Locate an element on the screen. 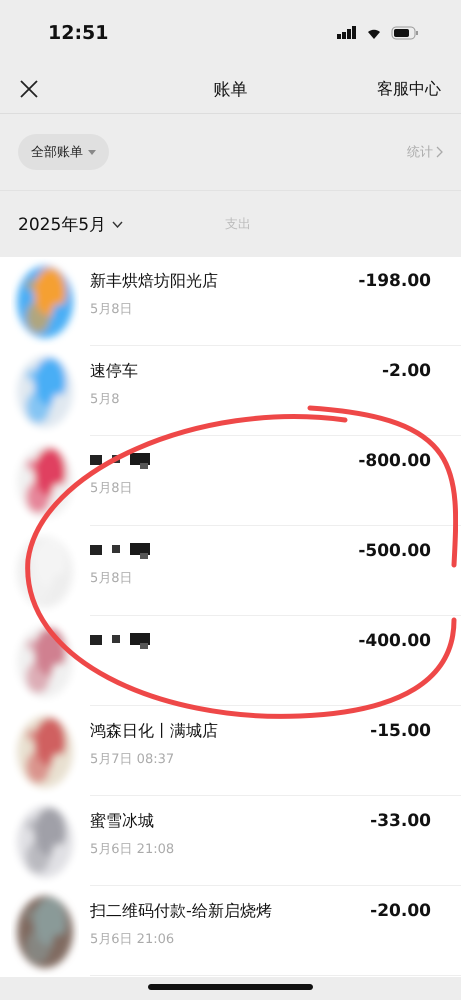 The width and height of the screenshot is (461, 1000). transaction-amount: -2.00 is located at coordinates (406, 372).